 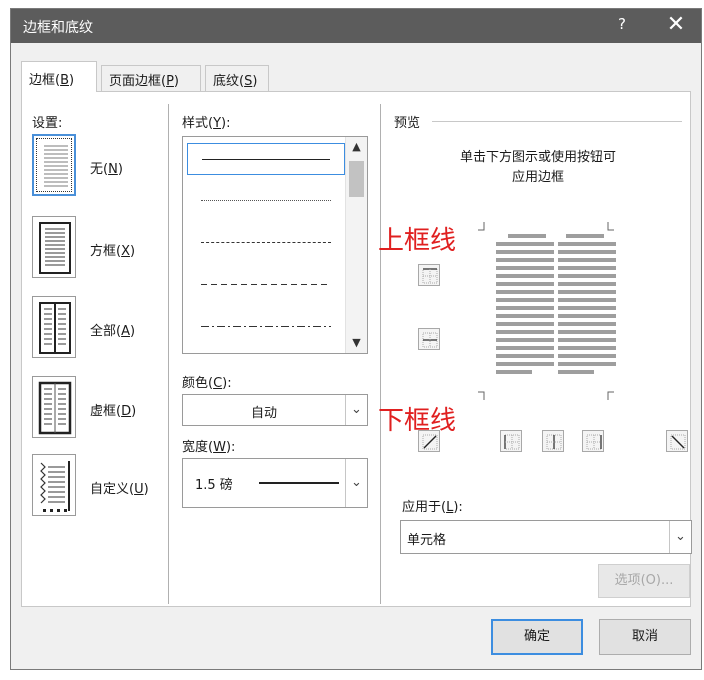 What do you see at coordinates (537, 177) in the screenshot?
I see `preview-hint-2: 应用边框` at bounding box center [537, 177].